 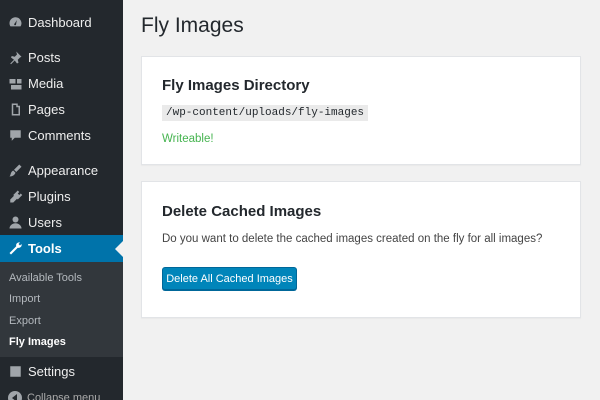 I want to click on menu-label: Media, so click(x=46, y=83).